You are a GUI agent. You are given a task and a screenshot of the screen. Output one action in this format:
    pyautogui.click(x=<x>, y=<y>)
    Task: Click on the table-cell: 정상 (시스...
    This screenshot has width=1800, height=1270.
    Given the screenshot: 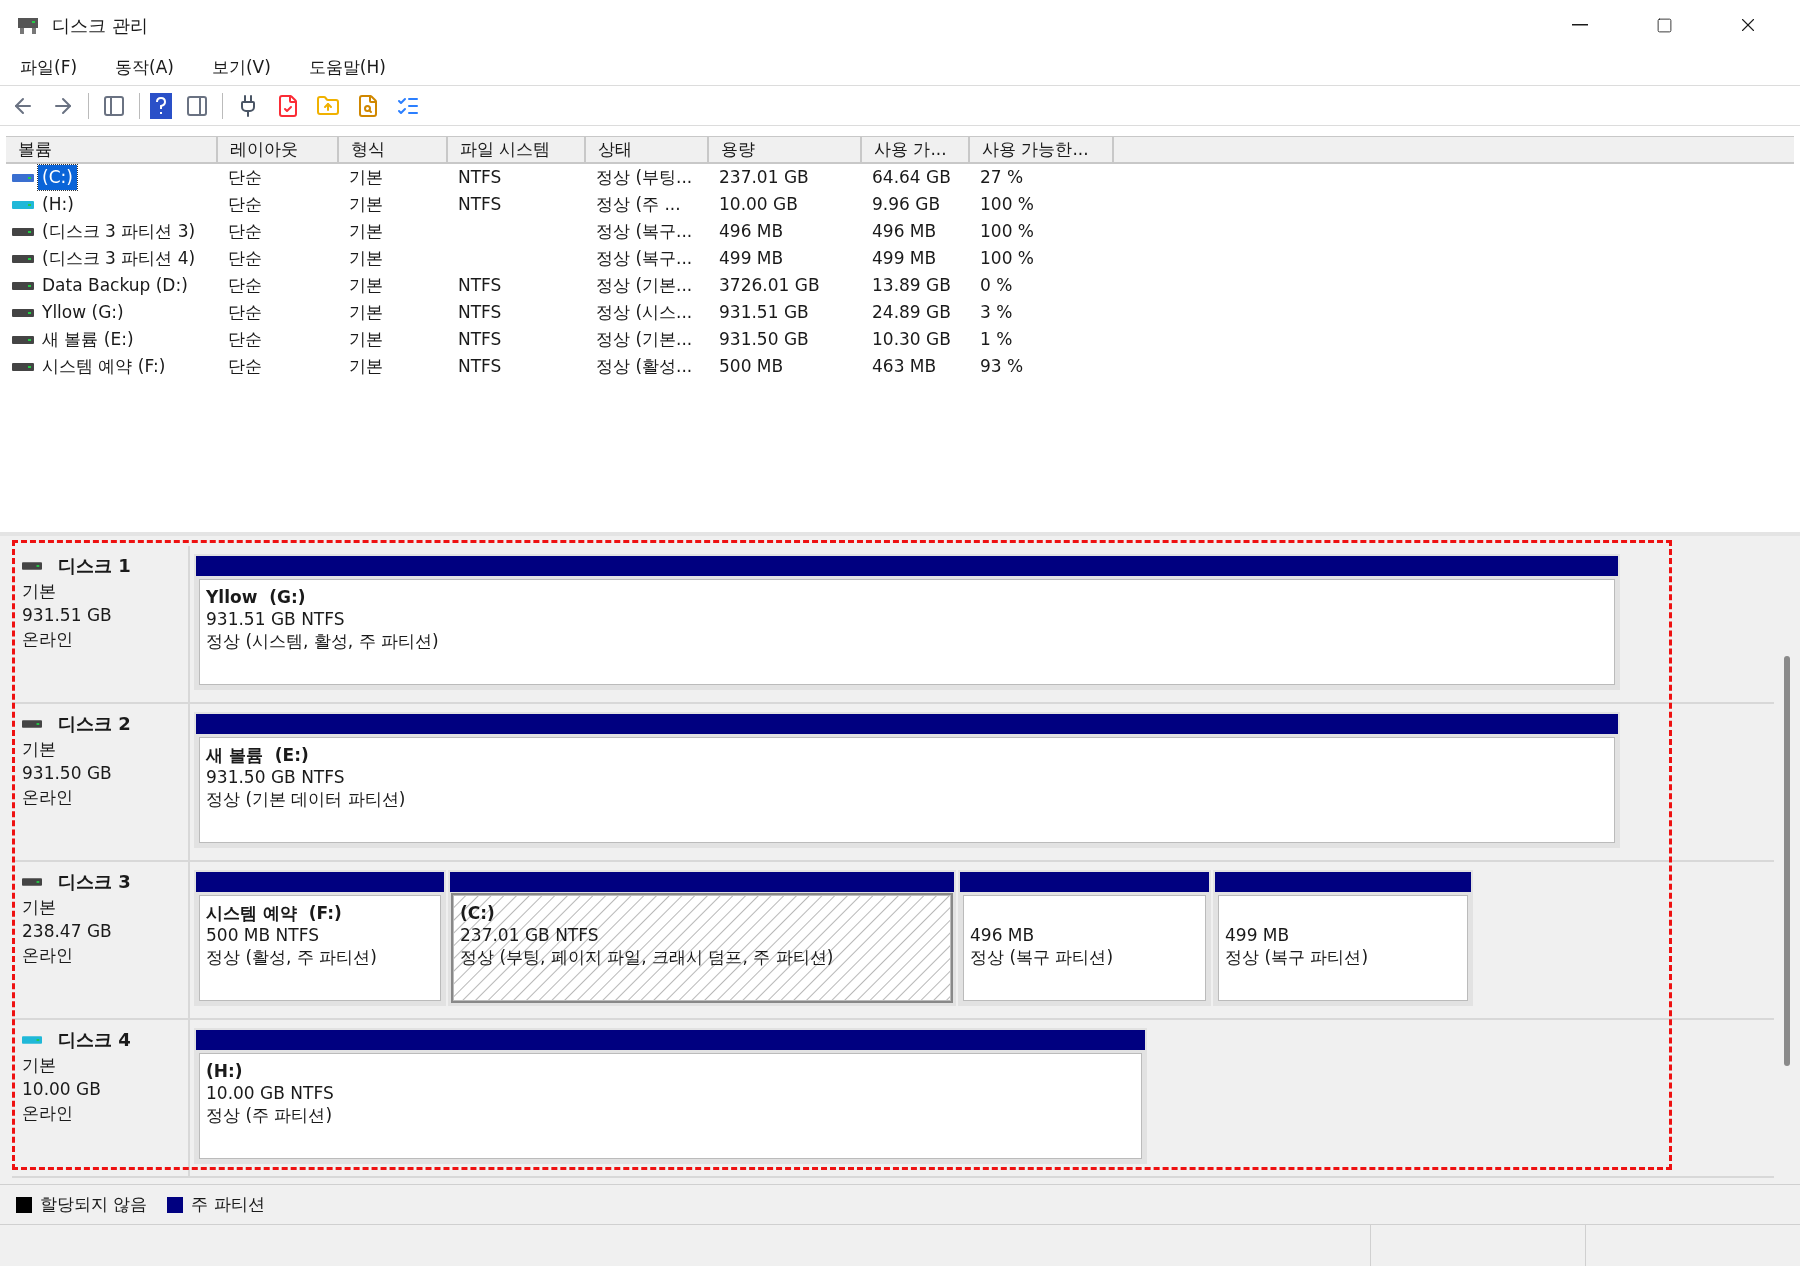 What is the action you would take?
    pyautogui.click(x=644, y=311)
    